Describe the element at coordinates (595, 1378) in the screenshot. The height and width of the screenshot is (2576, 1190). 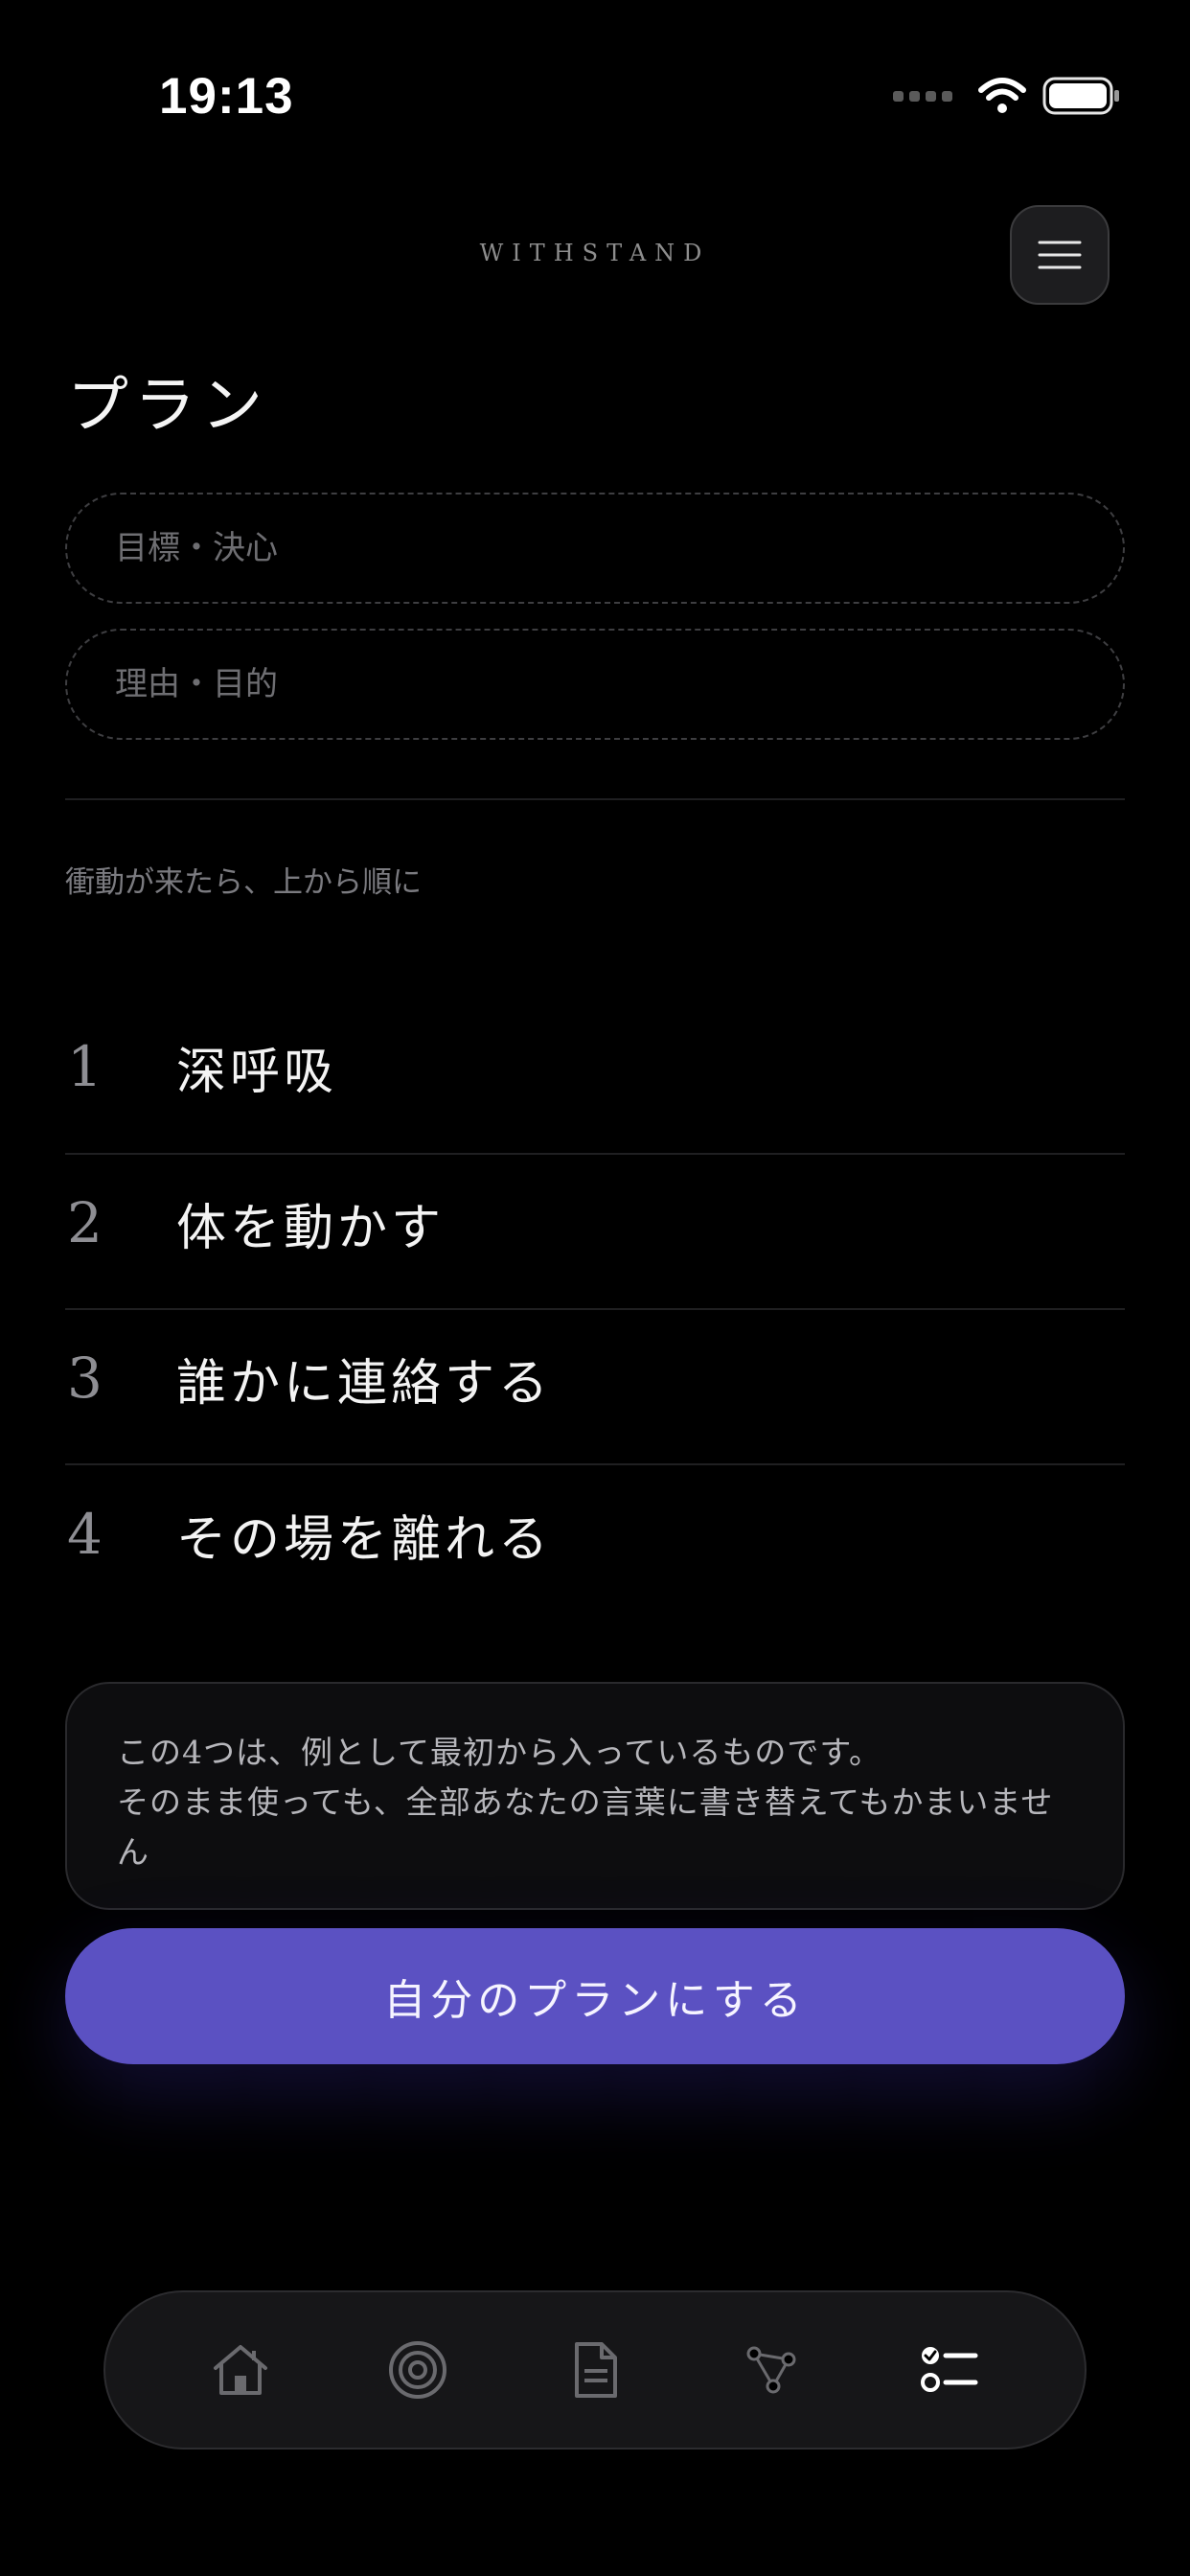
I see `step-row: 3 誰かに連絡する` at that location.